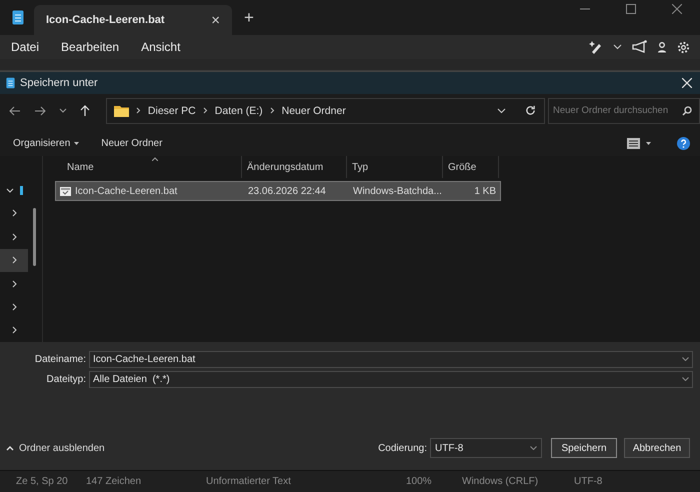 This screenshot has height=492, width=700. I want to click on file-name: Icon-Cache-Leeren.bat, so click(126, 191).